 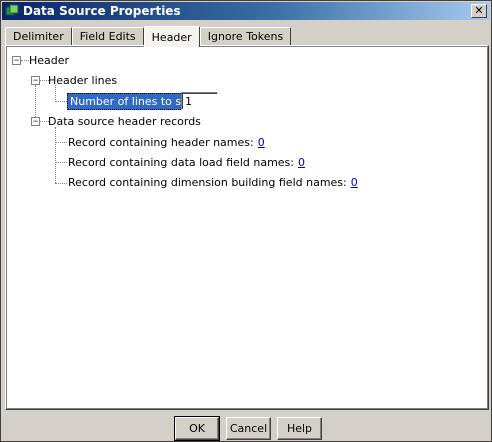 What do you see at coordinates (299, 428) in the screenshot?
I see `help-button: Help` at bounding box center [299, 428].